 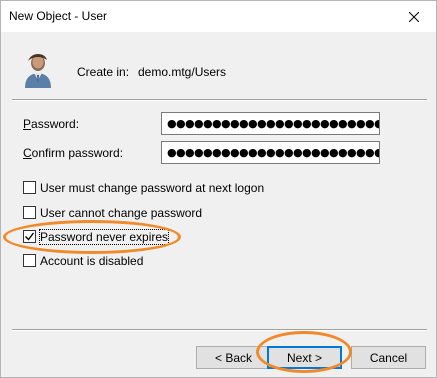 What do you see at coordinates (73, 153) in the screenshot?
I see `confirm-password-label: Confirm password:` at bounding box center [73, 153].